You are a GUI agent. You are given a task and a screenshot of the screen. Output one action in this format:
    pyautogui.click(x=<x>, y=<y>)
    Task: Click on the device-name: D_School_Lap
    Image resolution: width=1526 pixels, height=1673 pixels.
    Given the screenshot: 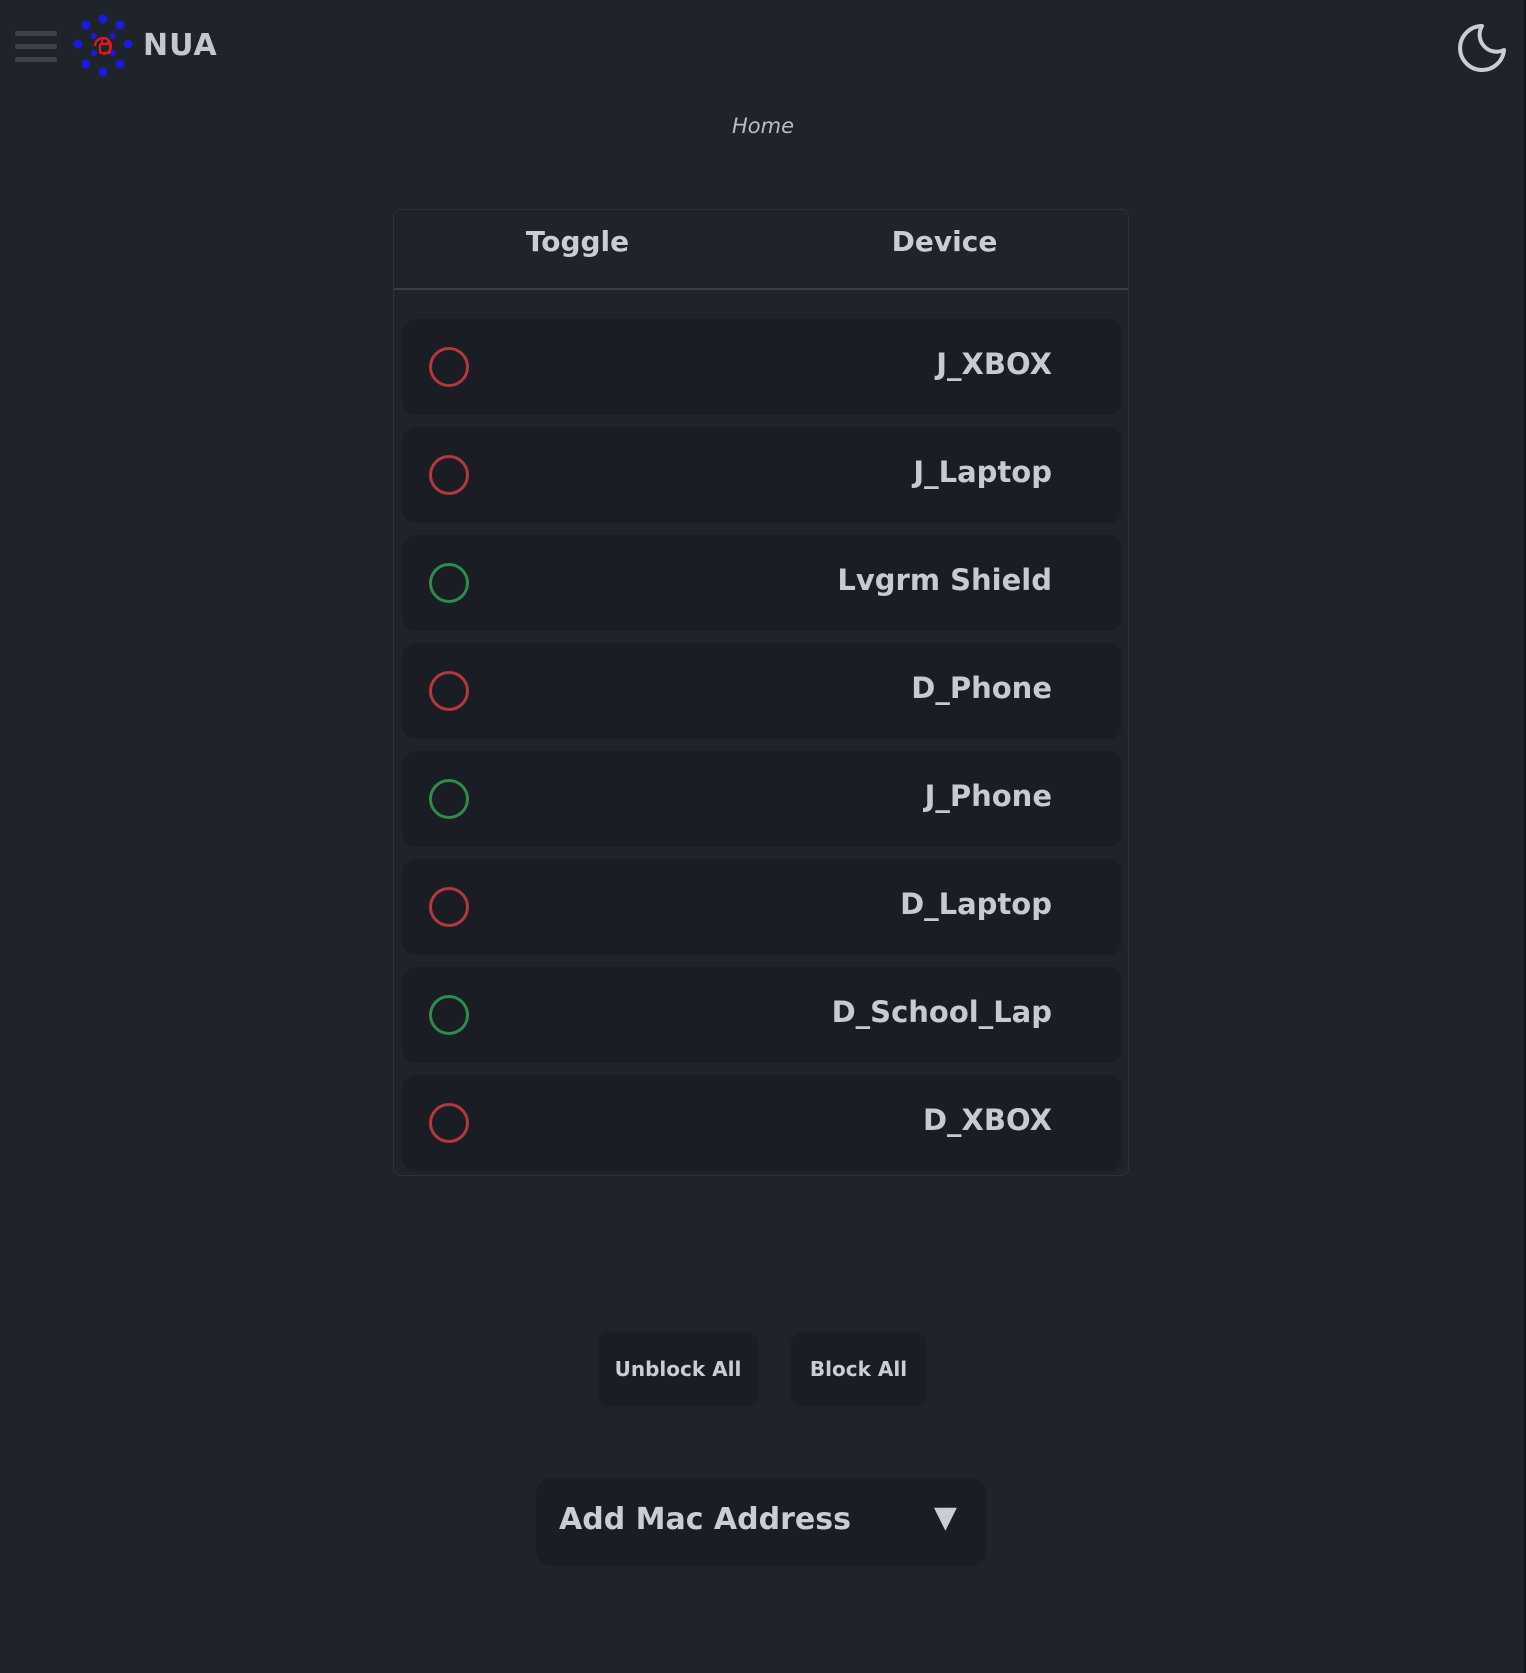 What is the action you would take?
    pyautogui.click(x=941, y=1012)
    